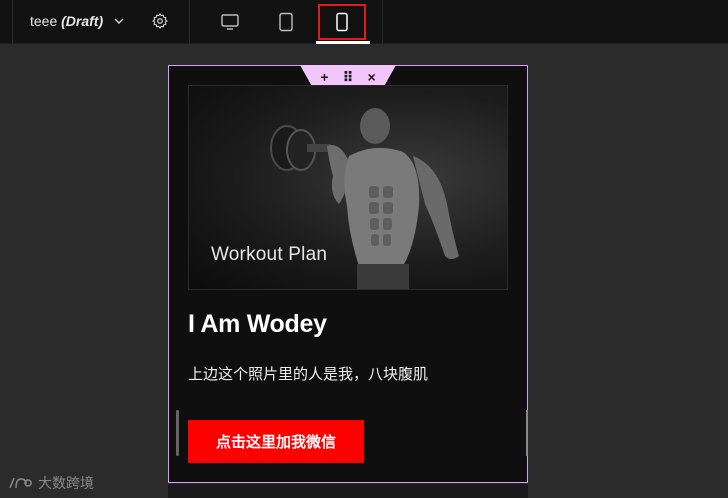 The height and width of the screenshot is (498, 728). What do you see at coordinates (20, 483) in the screenshot?
I see `watermark-logo-icon` at bounding box center [20, 483].